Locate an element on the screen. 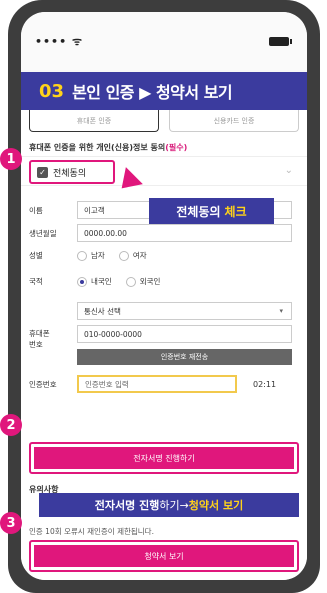  auth-code-row: 인증번호 인증번호 입력 02:11 is located at coordinates (164, 384).